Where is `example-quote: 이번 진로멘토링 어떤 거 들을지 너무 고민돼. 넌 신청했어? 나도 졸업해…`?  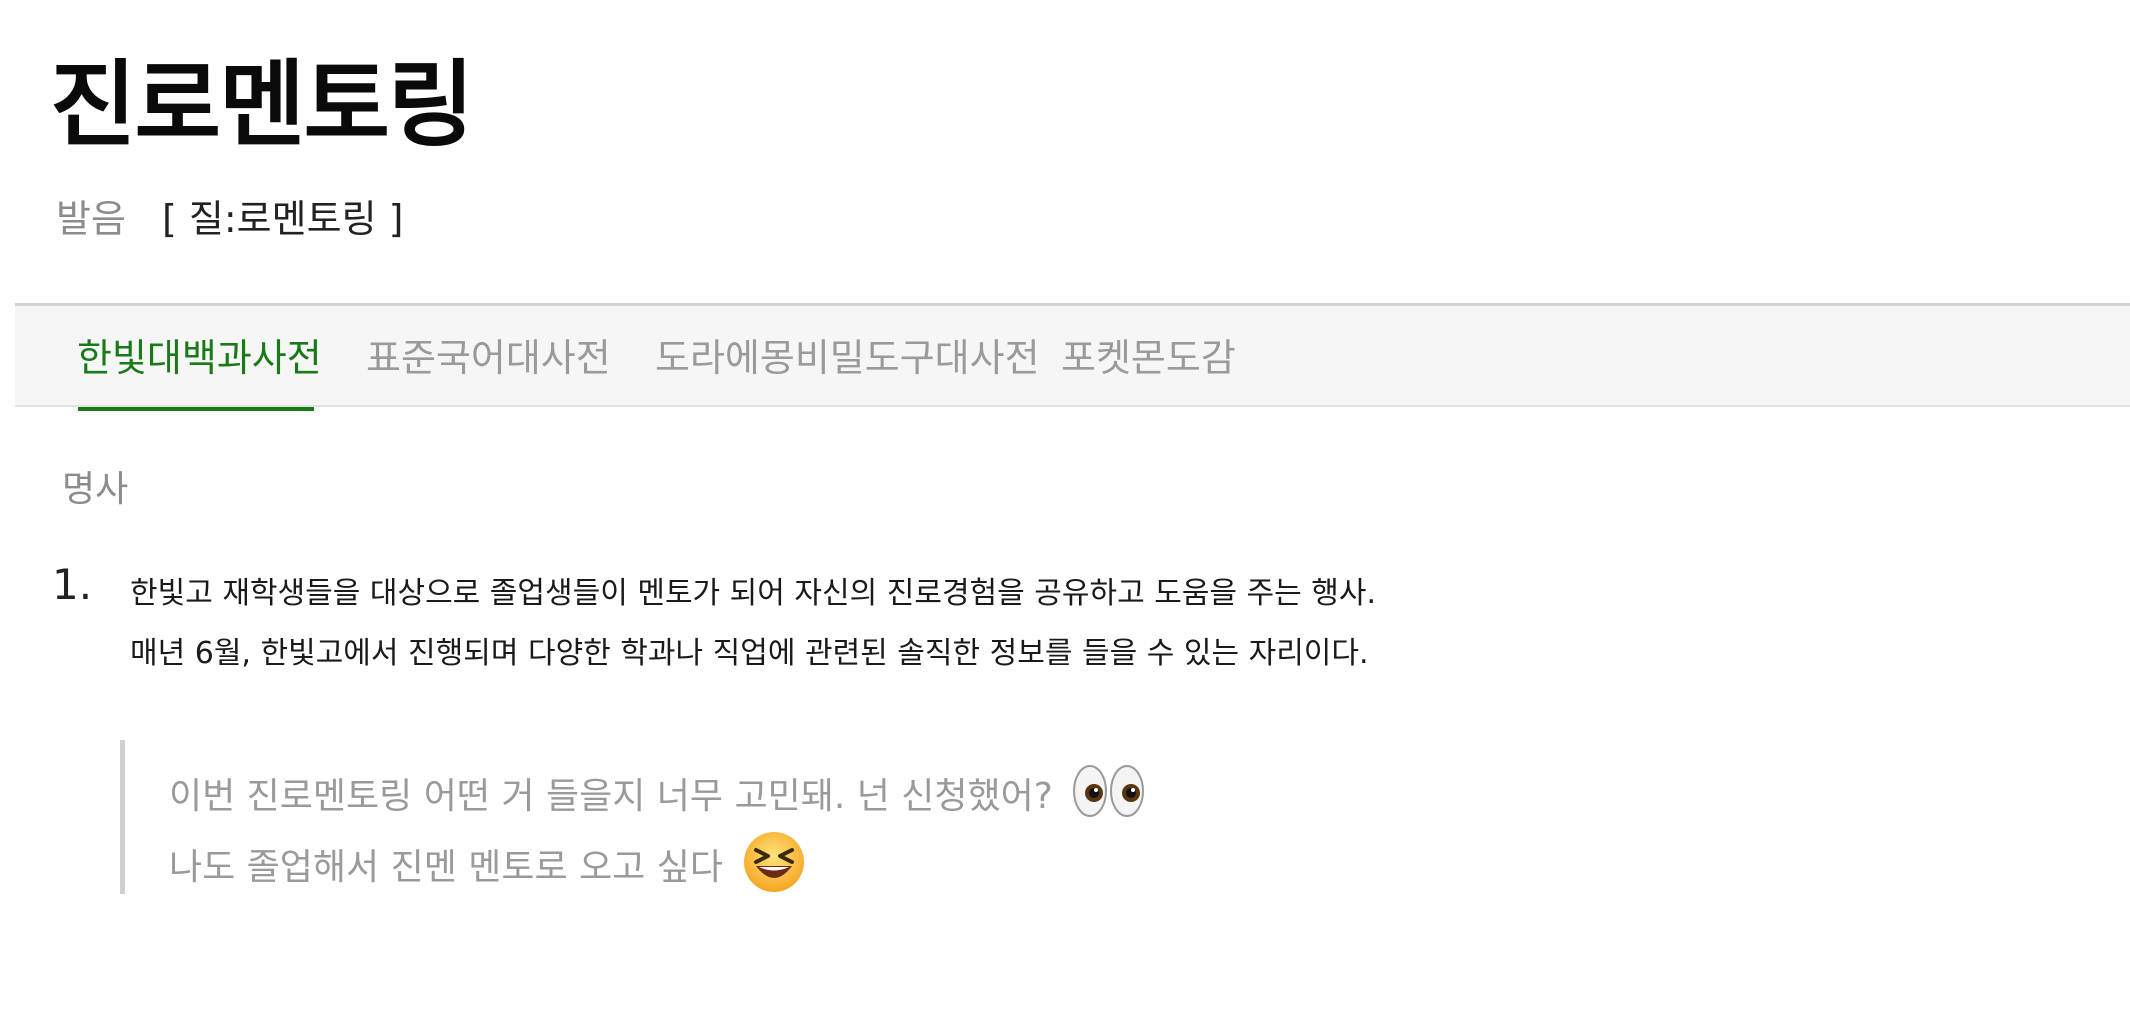 example-quote: 이번 진로멘토링 어떤 거 들을지 너무 고민돼. 넌 신청했어? 나도 졸업해… is located at coordinates (720, 817).